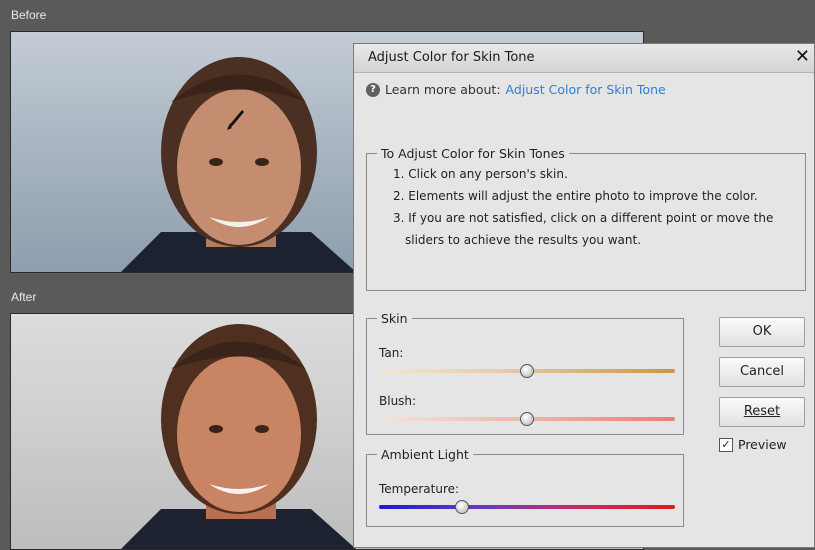 This screenshot has height=550, width=815. What do you see at coordinates (419, 489) in the screenshot?
I see `temperature-label: Temperature:` at bounding box center [419, 489].